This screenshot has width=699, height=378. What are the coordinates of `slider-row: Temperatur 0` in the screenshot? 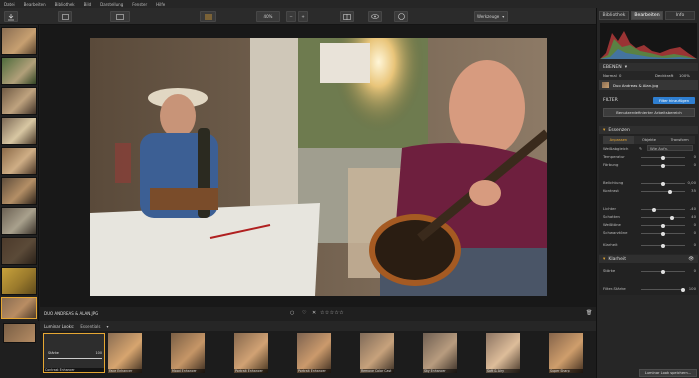 It's located at (649, 157).